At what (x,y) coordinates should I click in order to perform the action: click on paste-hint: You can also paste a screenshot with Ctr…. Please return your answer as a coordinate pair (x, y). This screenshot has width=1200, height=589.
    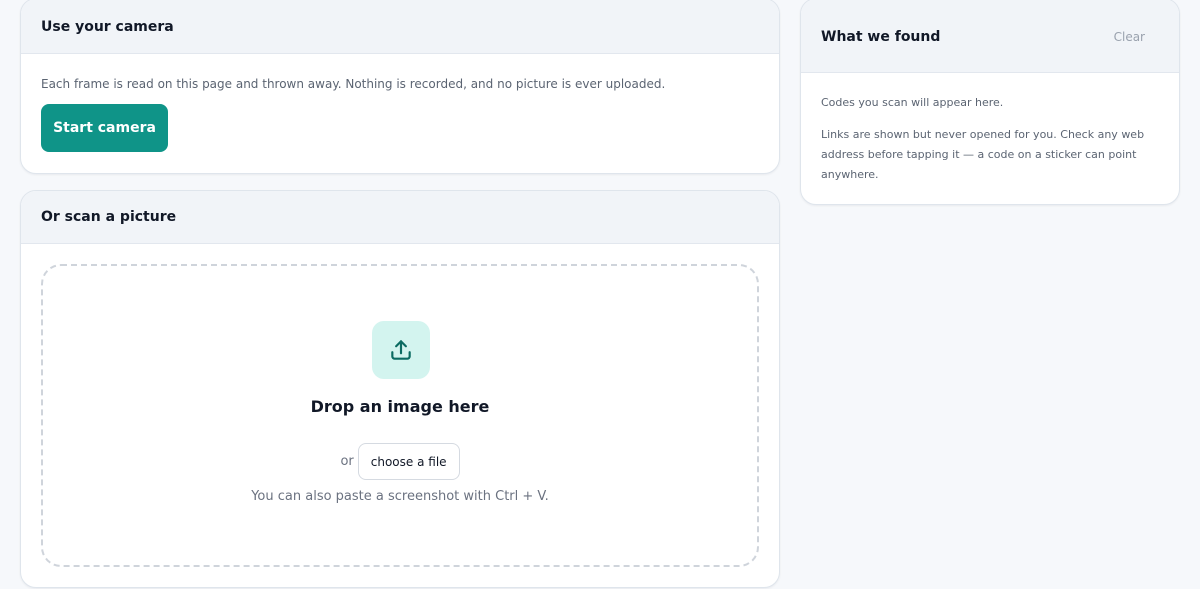
    Looking at the image, I should click on (400, 496).